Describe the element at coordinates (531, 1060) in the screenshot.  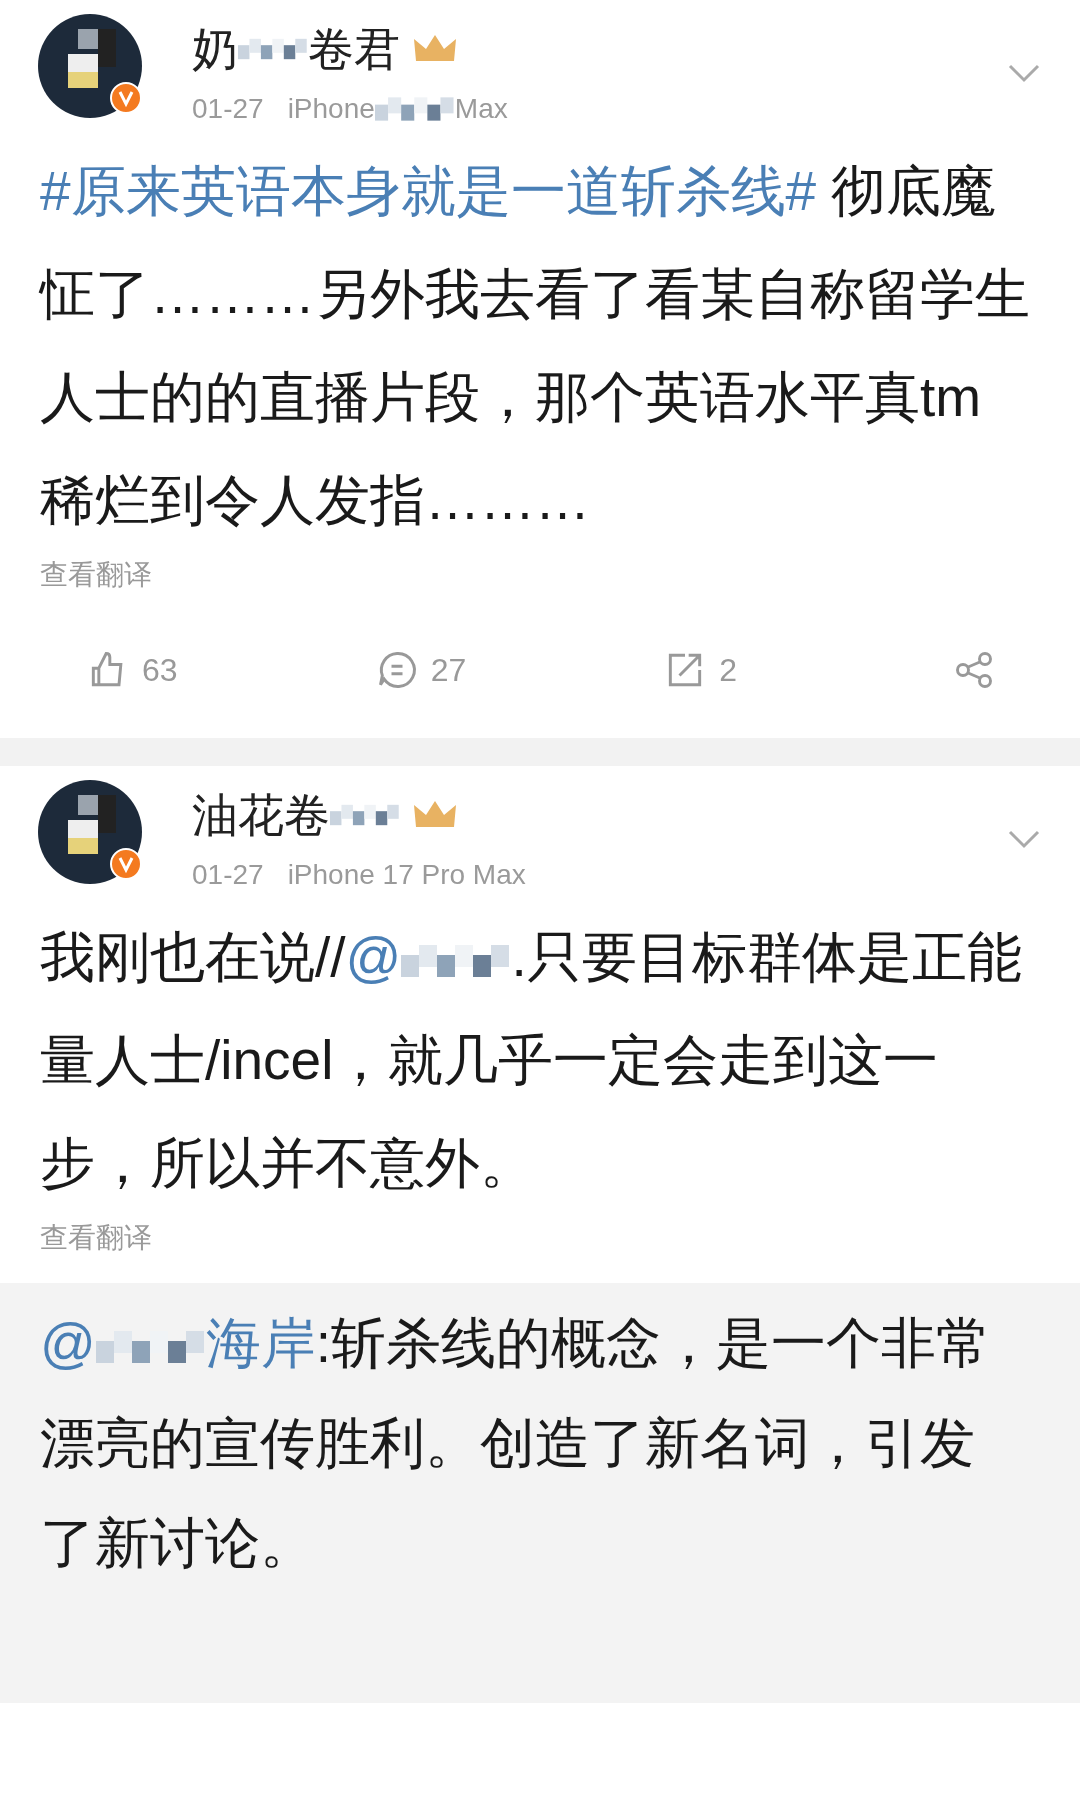
I see `post-text: 我刚也在说//@ .只要目标群体是正能量人士/incel，就几乎一定会走到这一步，所以并不意外。` at that location.